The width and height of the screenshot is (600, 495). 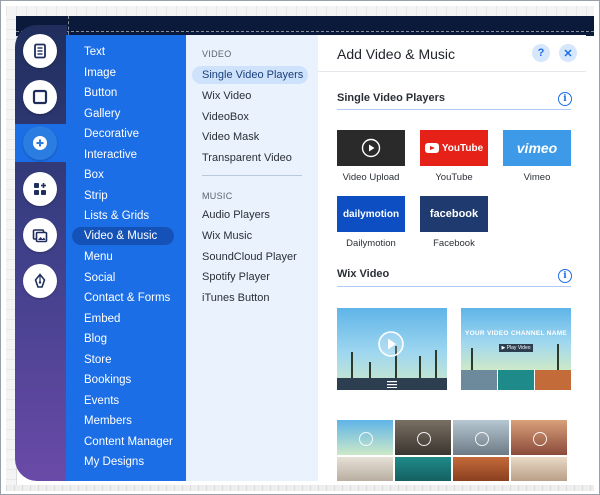 I want to click on blog-pen-icon, so click(x=40, y=280).